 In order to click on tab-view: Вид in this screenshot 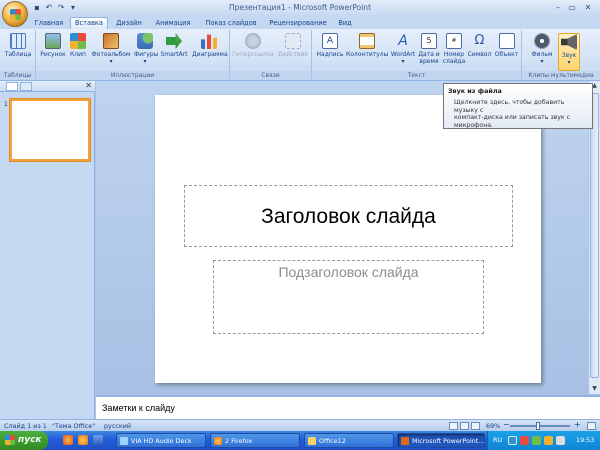, I will do `click(345, 23)`.